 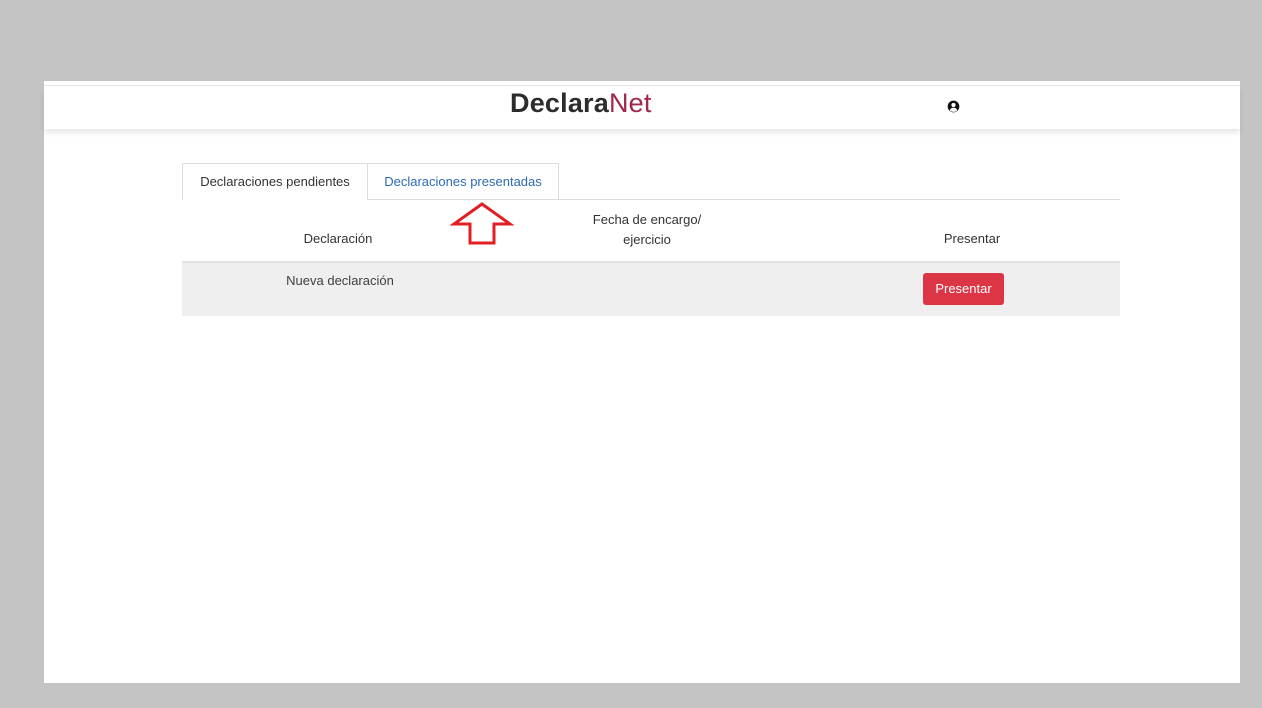 I want to click on table-row: Nueva declaración Presentar, so click(x=651, y=289).